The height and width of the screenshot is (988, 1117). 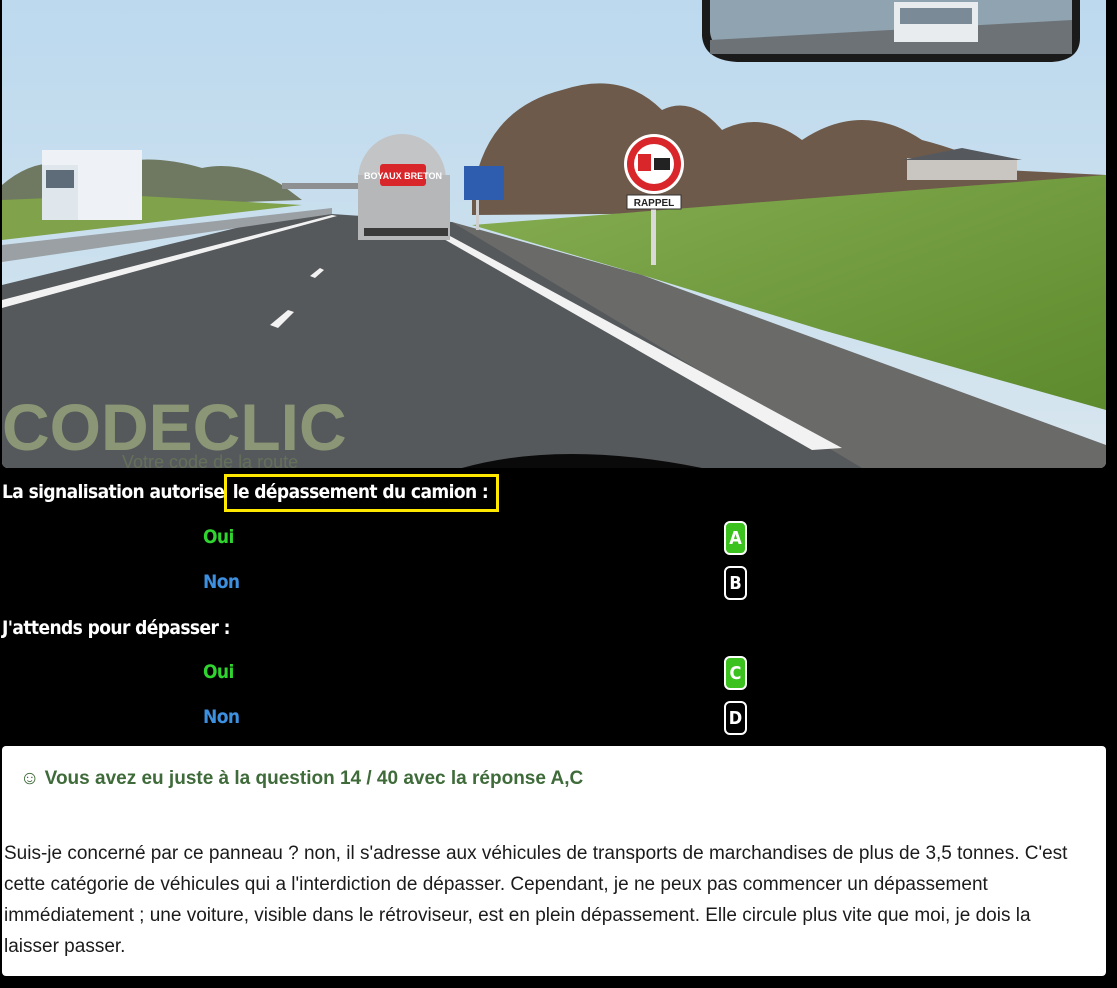 I want to click on question-2-text: J'attends pour dépasser :, so click(x=116, y=628).